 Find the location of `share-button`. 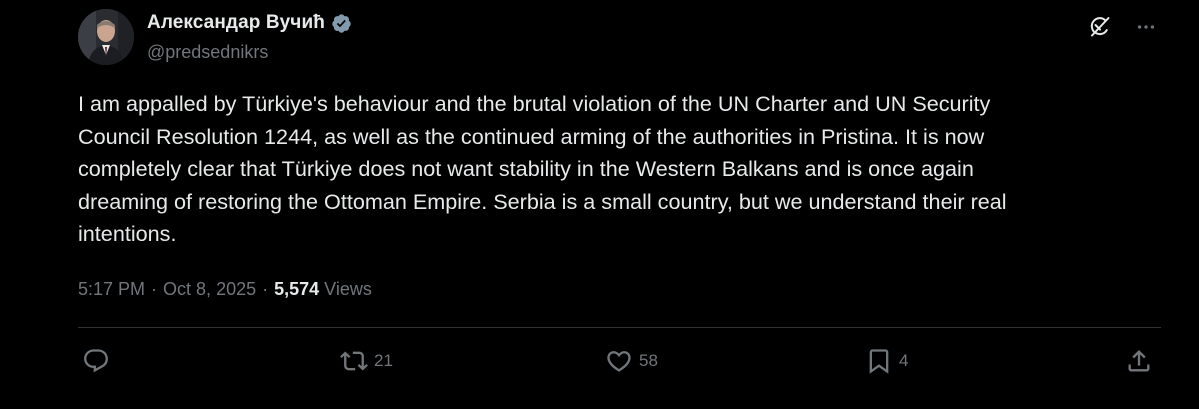

share-button is located at coordinates (1139, 361).